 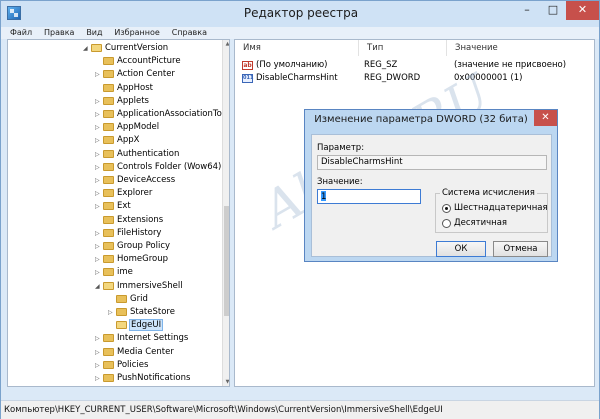 I want to click on tree-item: ▷ Explorer, so click(x=123, y=193).